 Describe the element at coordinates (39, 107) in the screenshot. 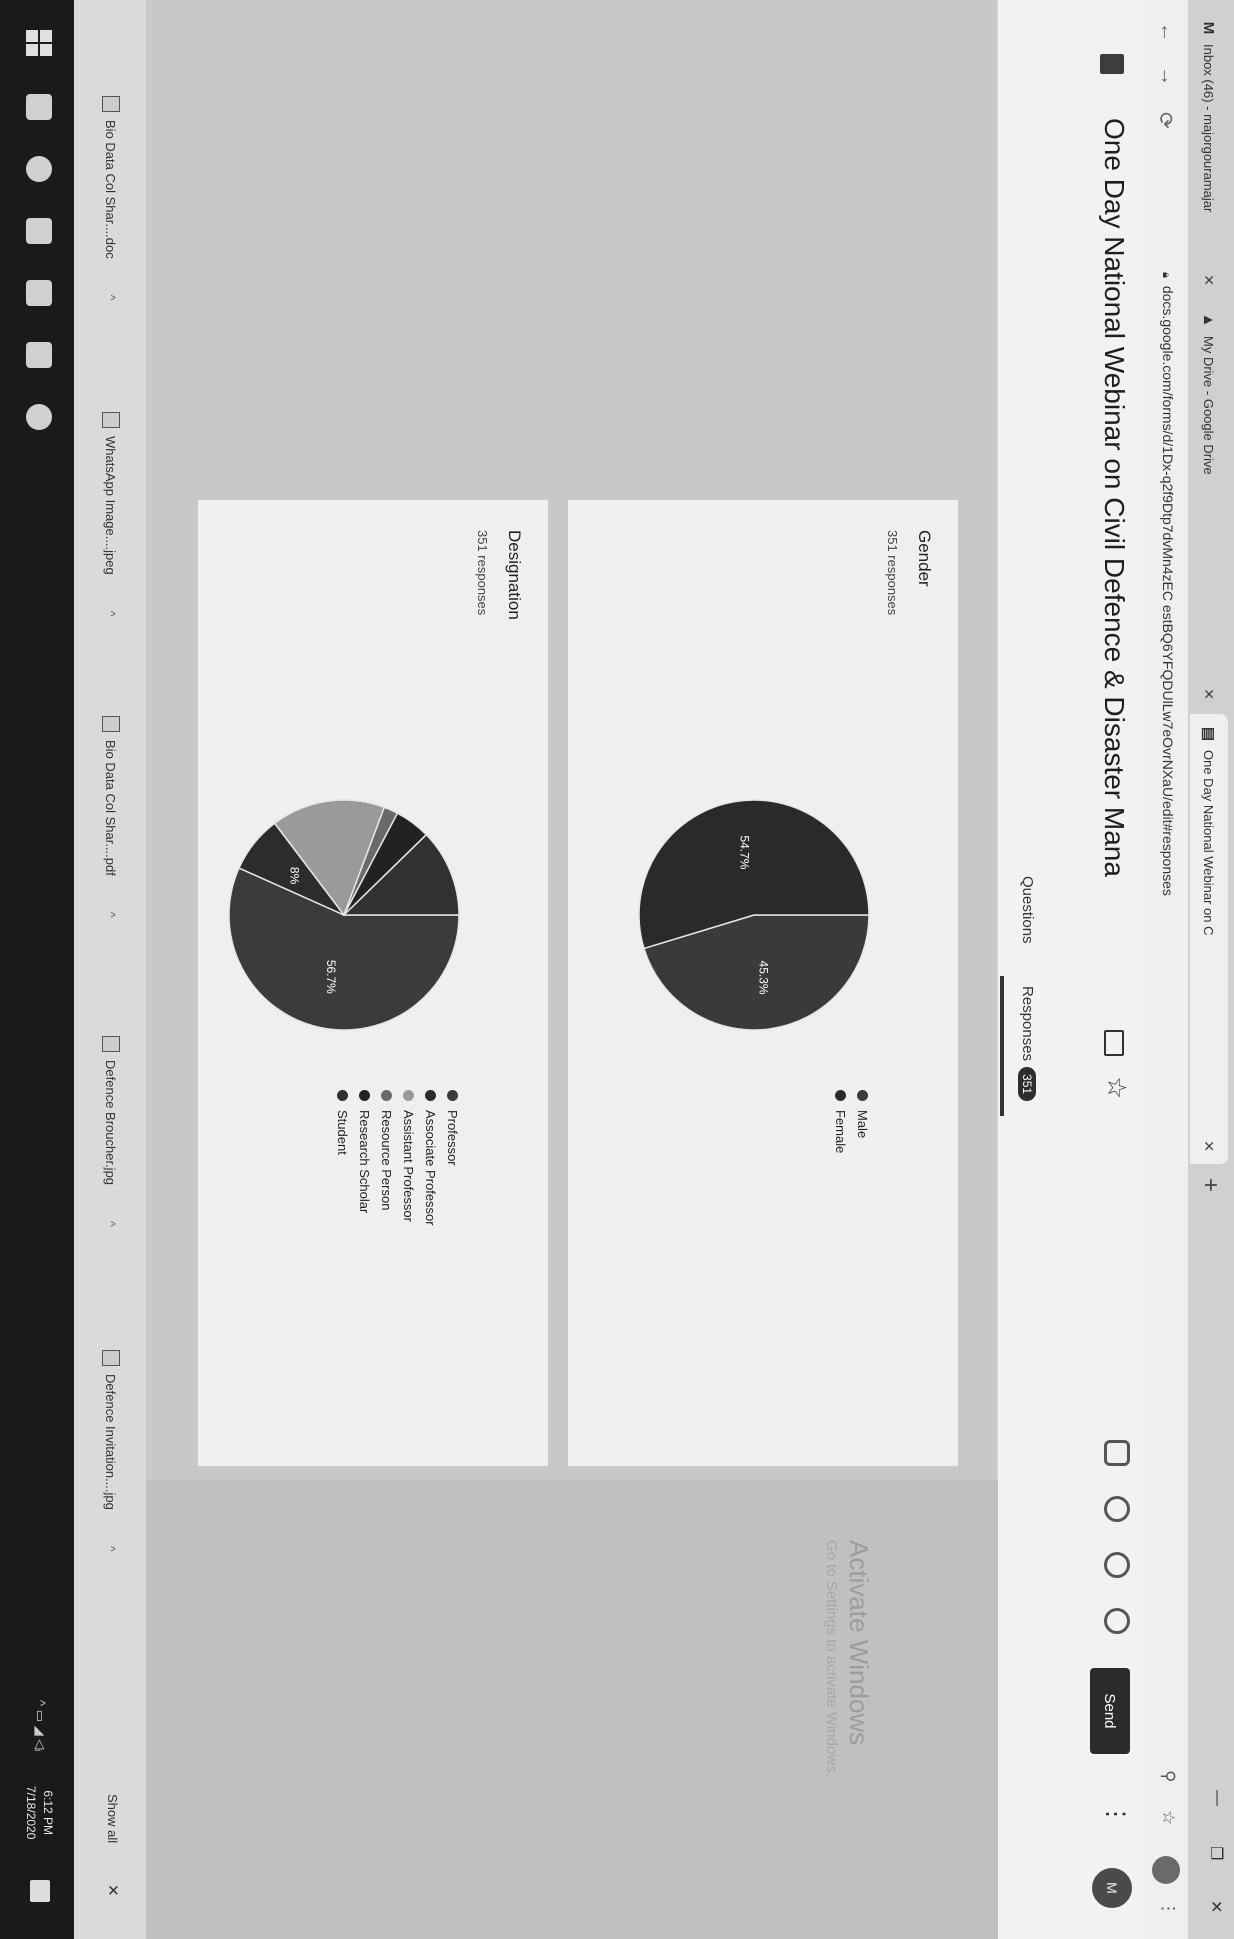

I see `task-view-icon` at that location.